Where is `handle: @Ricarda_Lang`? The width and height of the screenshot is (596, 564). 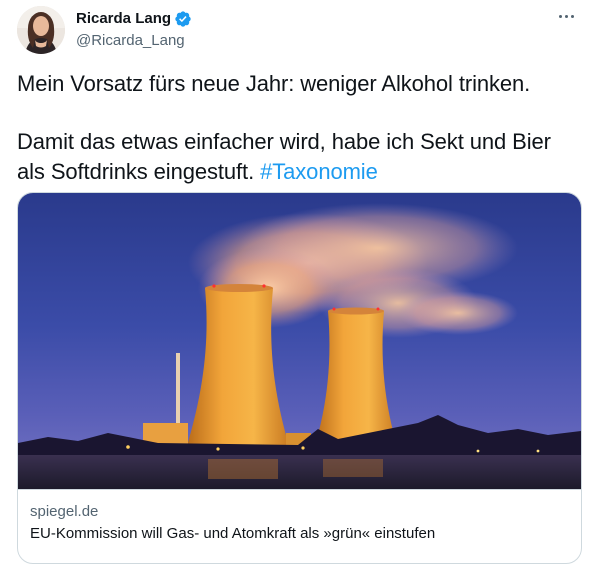
handle: @Ricarda_Lang is located at coordinates (134, 41).